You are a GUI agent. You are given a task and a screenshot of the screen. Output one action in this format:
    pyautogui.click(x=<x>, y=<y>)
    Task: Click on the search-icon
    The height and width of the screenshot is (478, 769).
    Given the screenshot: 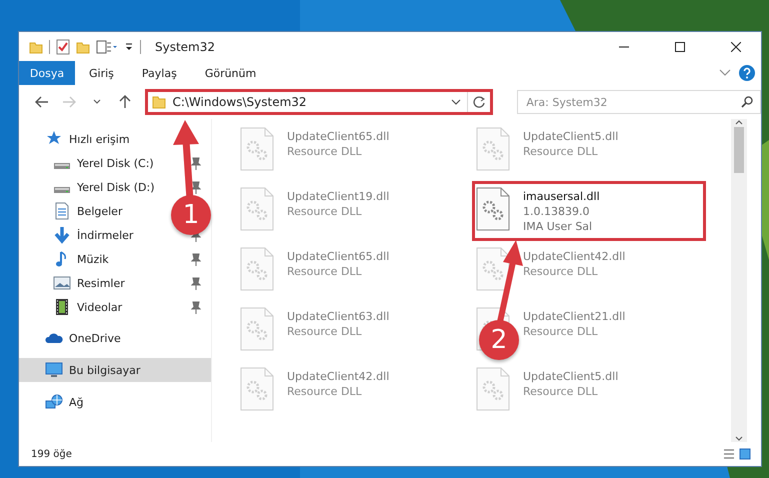 What is the action you would take?
    pyautogui.click(x=746, y=102)
    